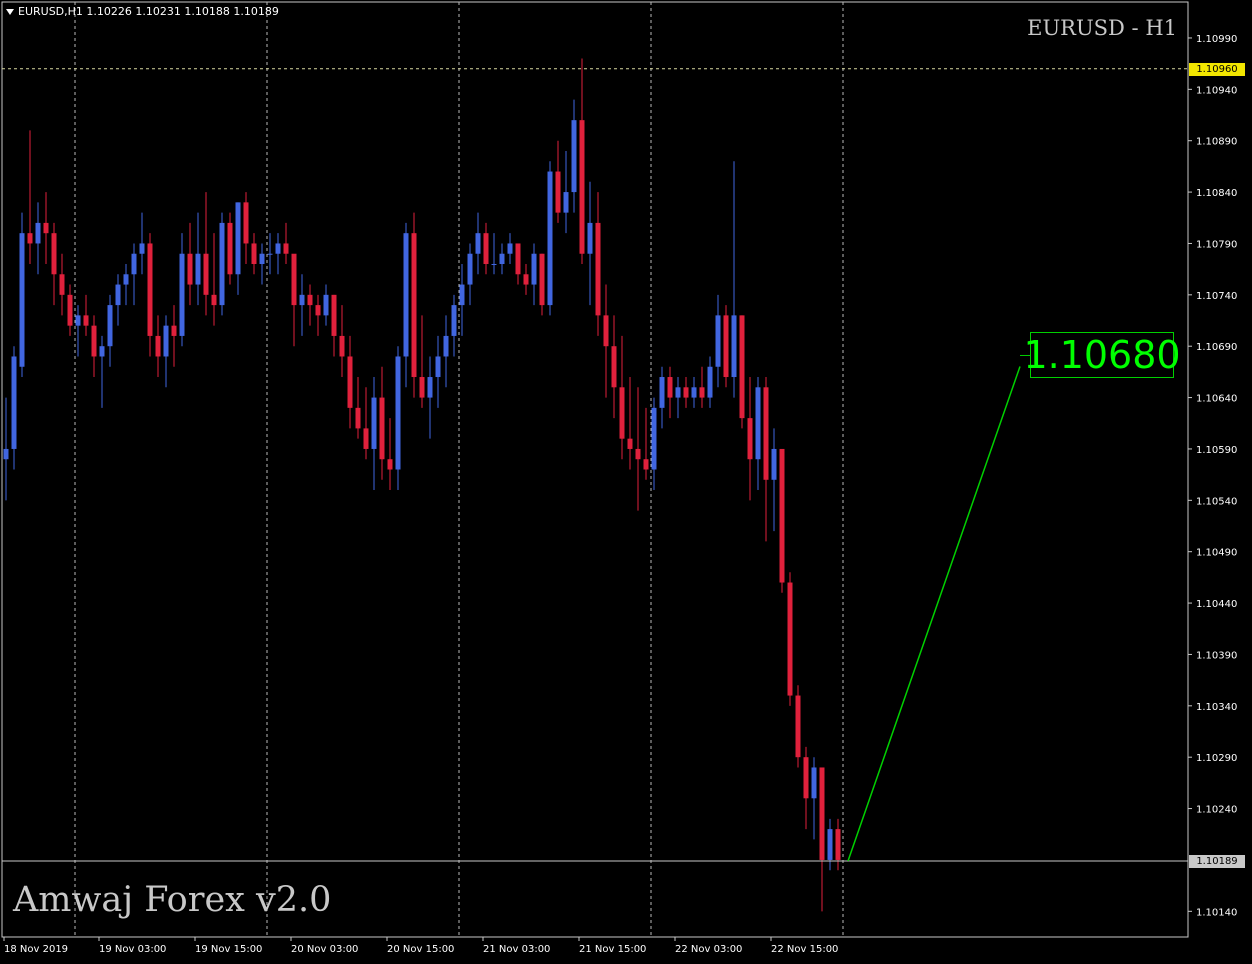 This screenshot has height=964, width=1252. Describe the element at coordinates (1216, 39) in the screenshot. I see `y-tick-label: 1.10990` at that location.